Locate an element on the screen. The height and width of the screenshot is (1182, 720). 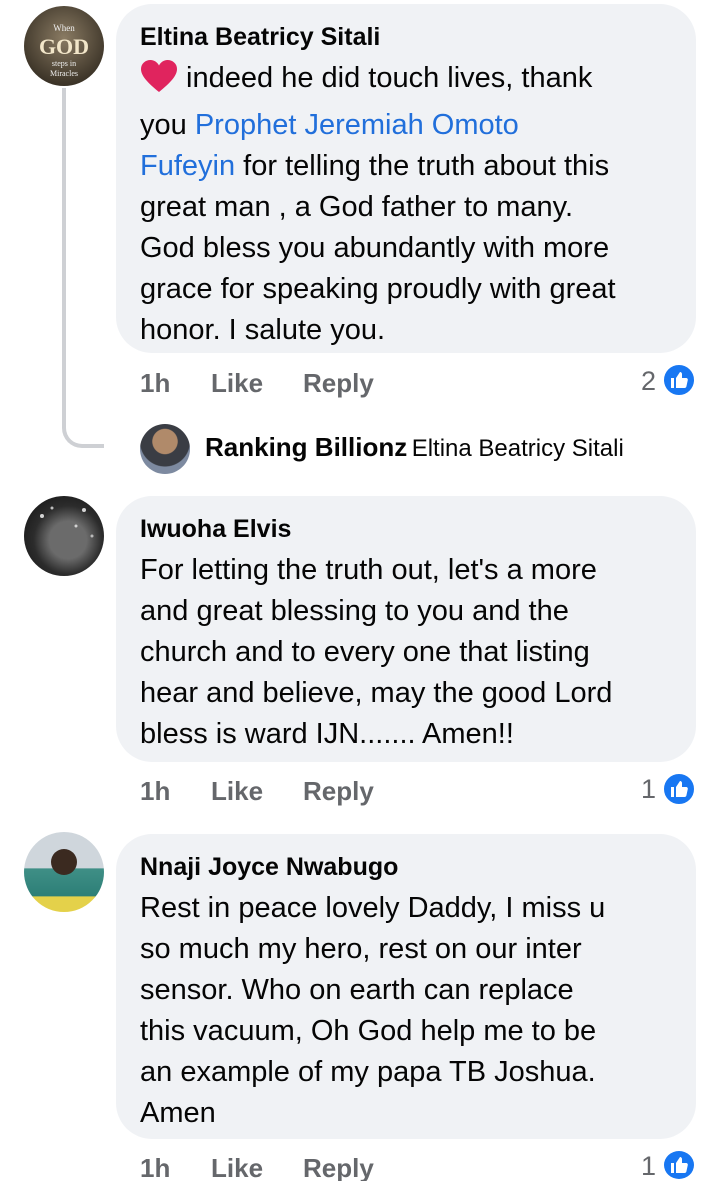
avatar-iwuoha is located at coordinates (64, 536).